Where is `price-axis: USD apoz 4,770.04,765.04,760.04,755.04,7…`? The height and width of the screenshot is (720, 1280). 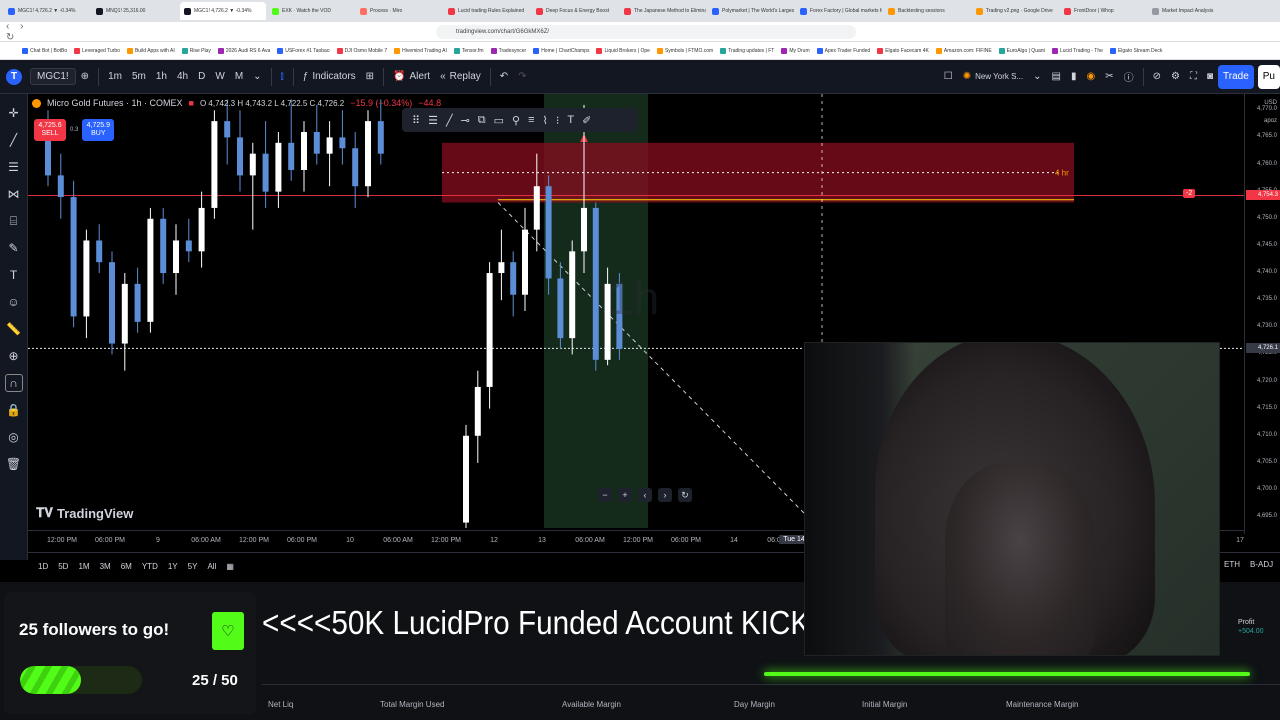 price-axis: USD apoz 4,770.04,765.04,760.04,755.04,7… is located at coordinates (1262, 314).